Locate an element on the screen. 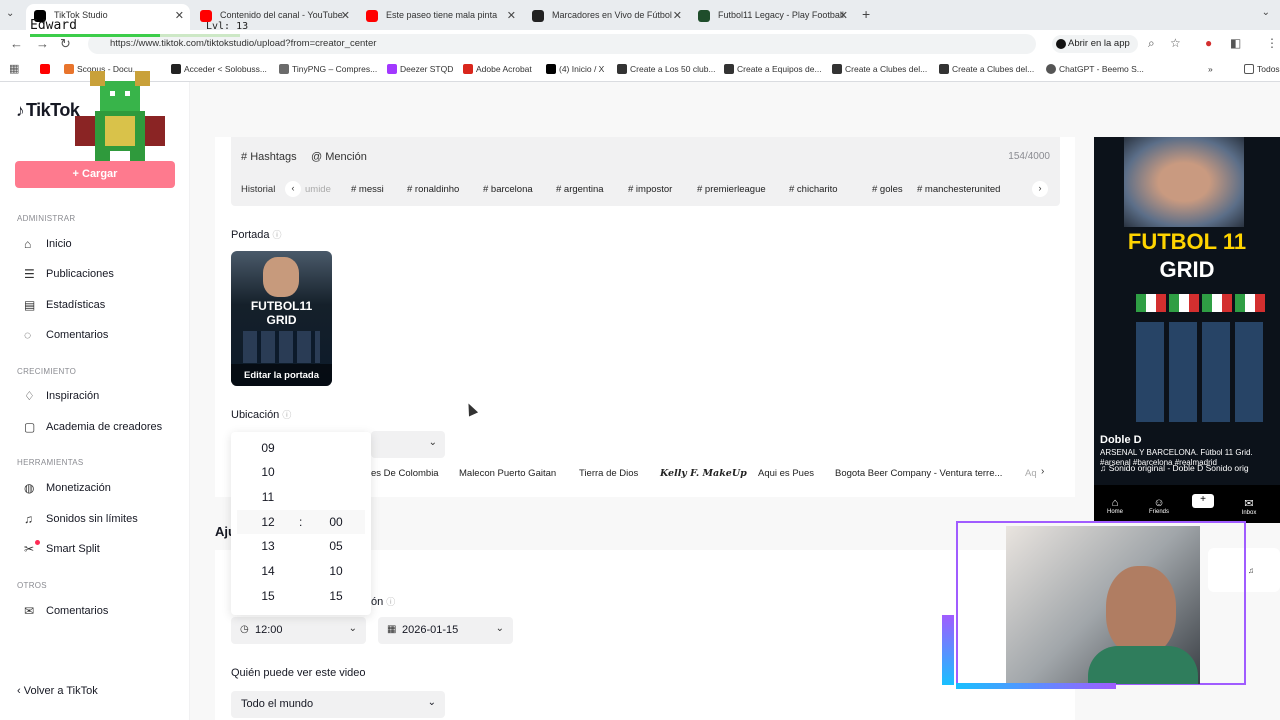  bookmark-deezer: Deezer STQD is located at coordinates (420, 69).